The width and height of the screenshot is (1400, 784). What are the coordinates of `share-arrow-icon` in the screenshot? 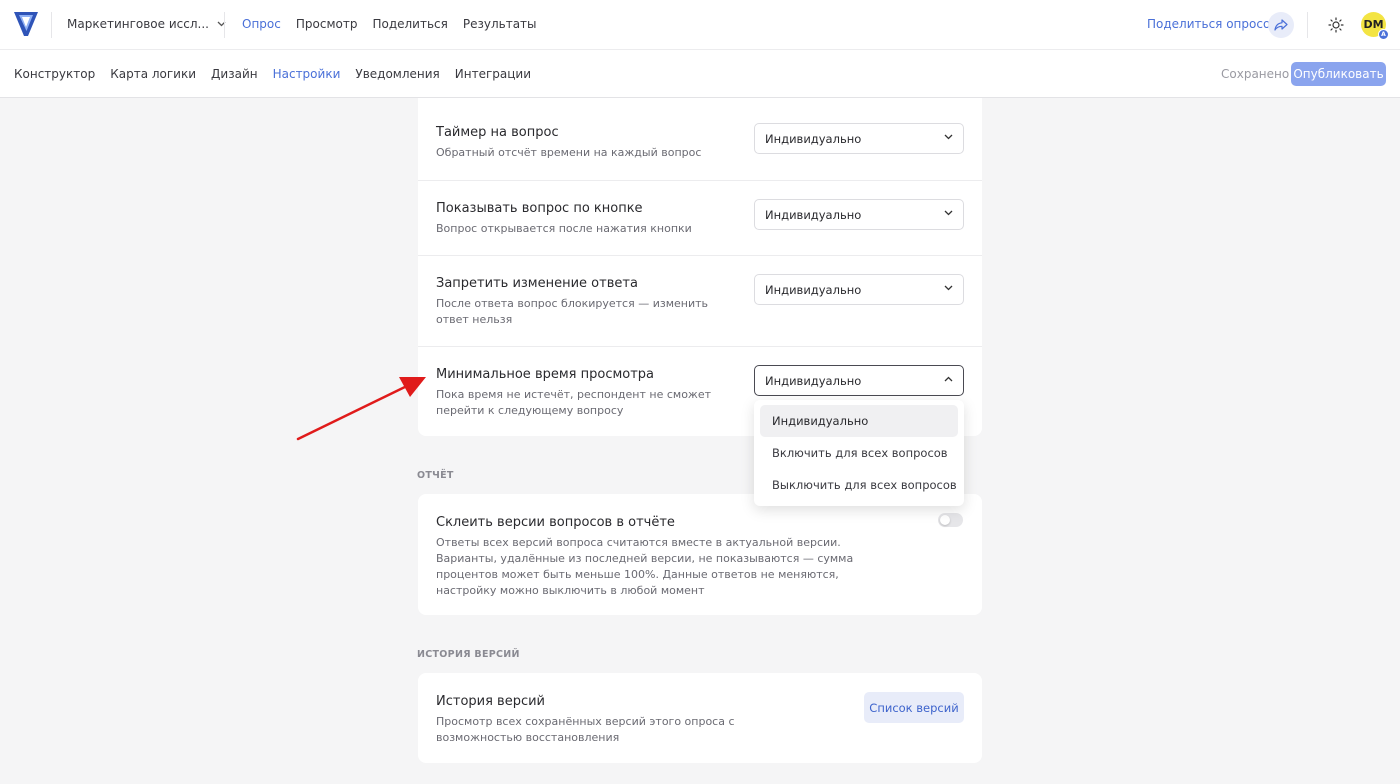 It's located at (1281, 25).